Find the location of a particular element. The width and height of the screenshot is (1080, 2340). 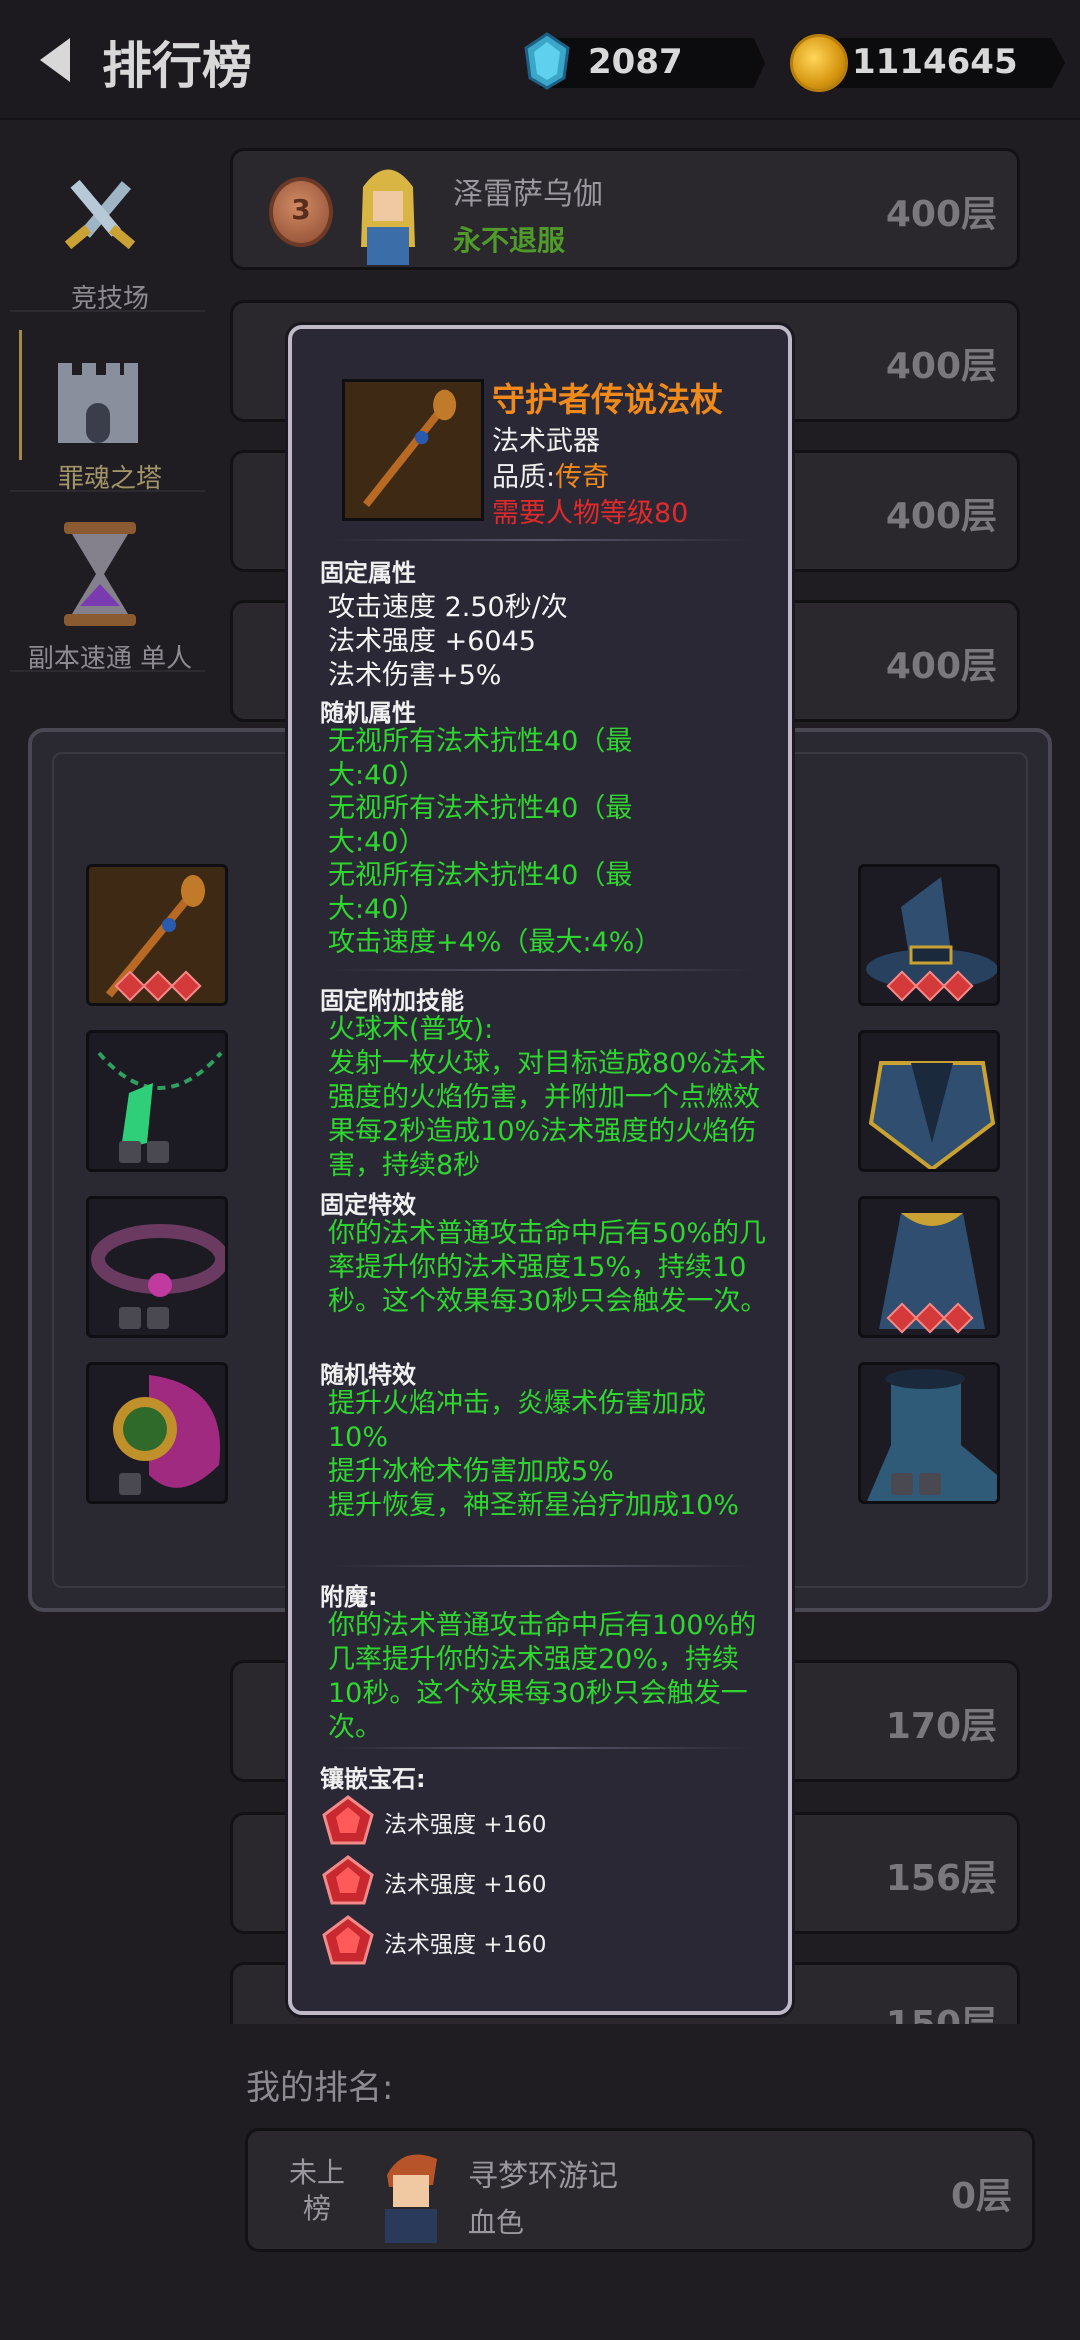

staff-icon is located at coordinates (410, 448).